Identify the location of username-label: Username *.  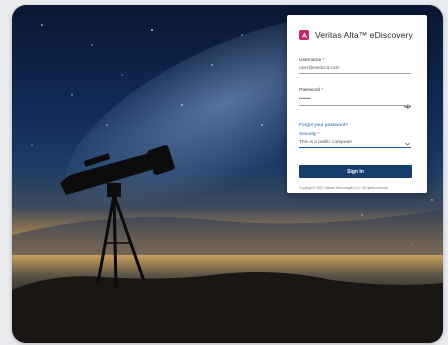
(311, 60).